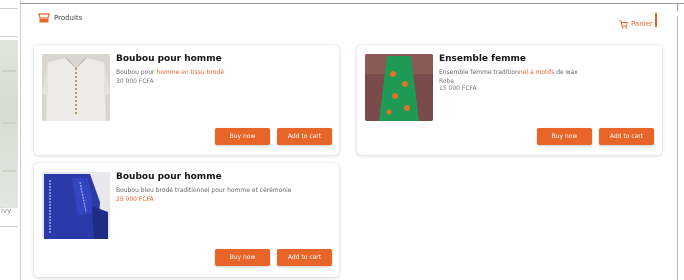  What do you see at coordinates (642, 23) in the screenshot?
I see `cart-label: Panier` at bounding box center [642, 23].